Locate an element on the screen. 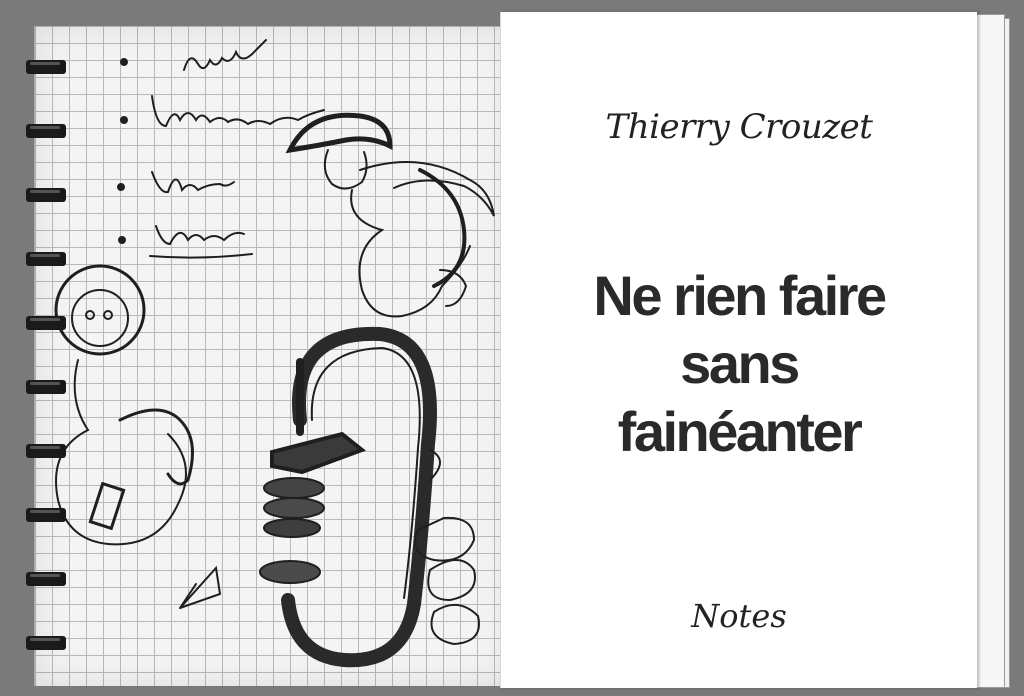  cover-title-line: sans is located at coordinates (740, 363).